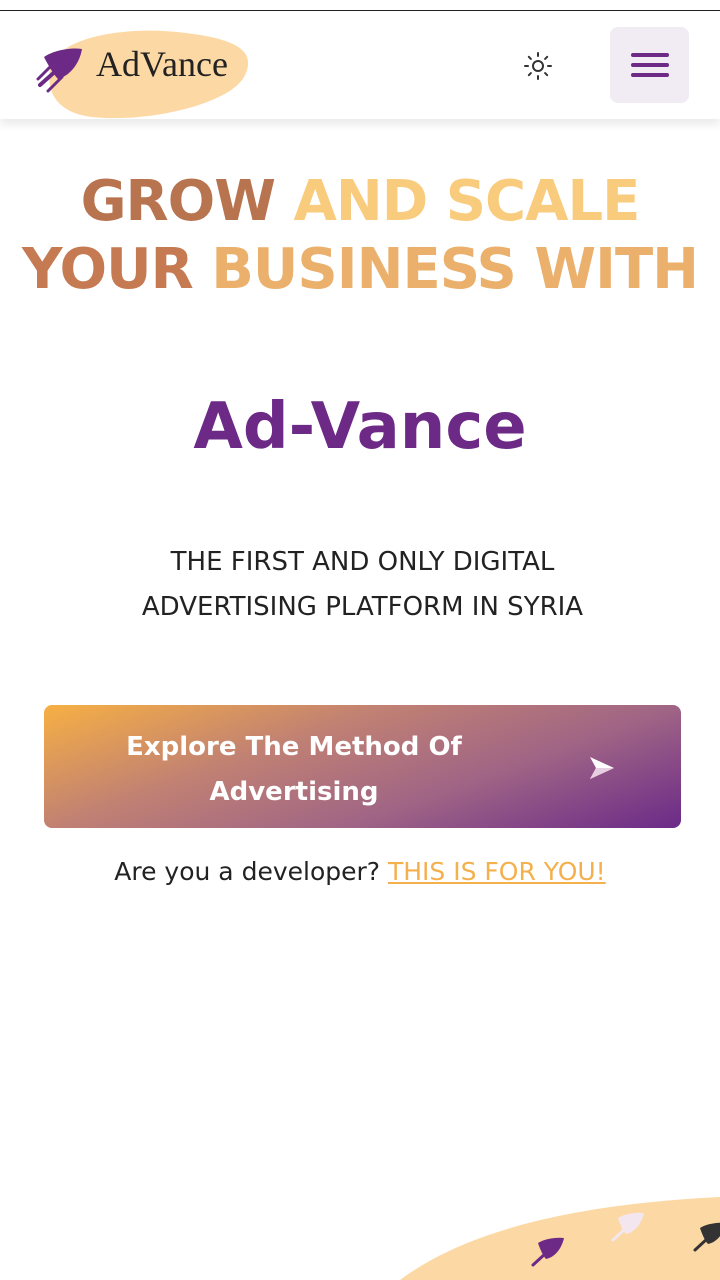  I want to click on hamburger-menu-icon, so click(649, 65).